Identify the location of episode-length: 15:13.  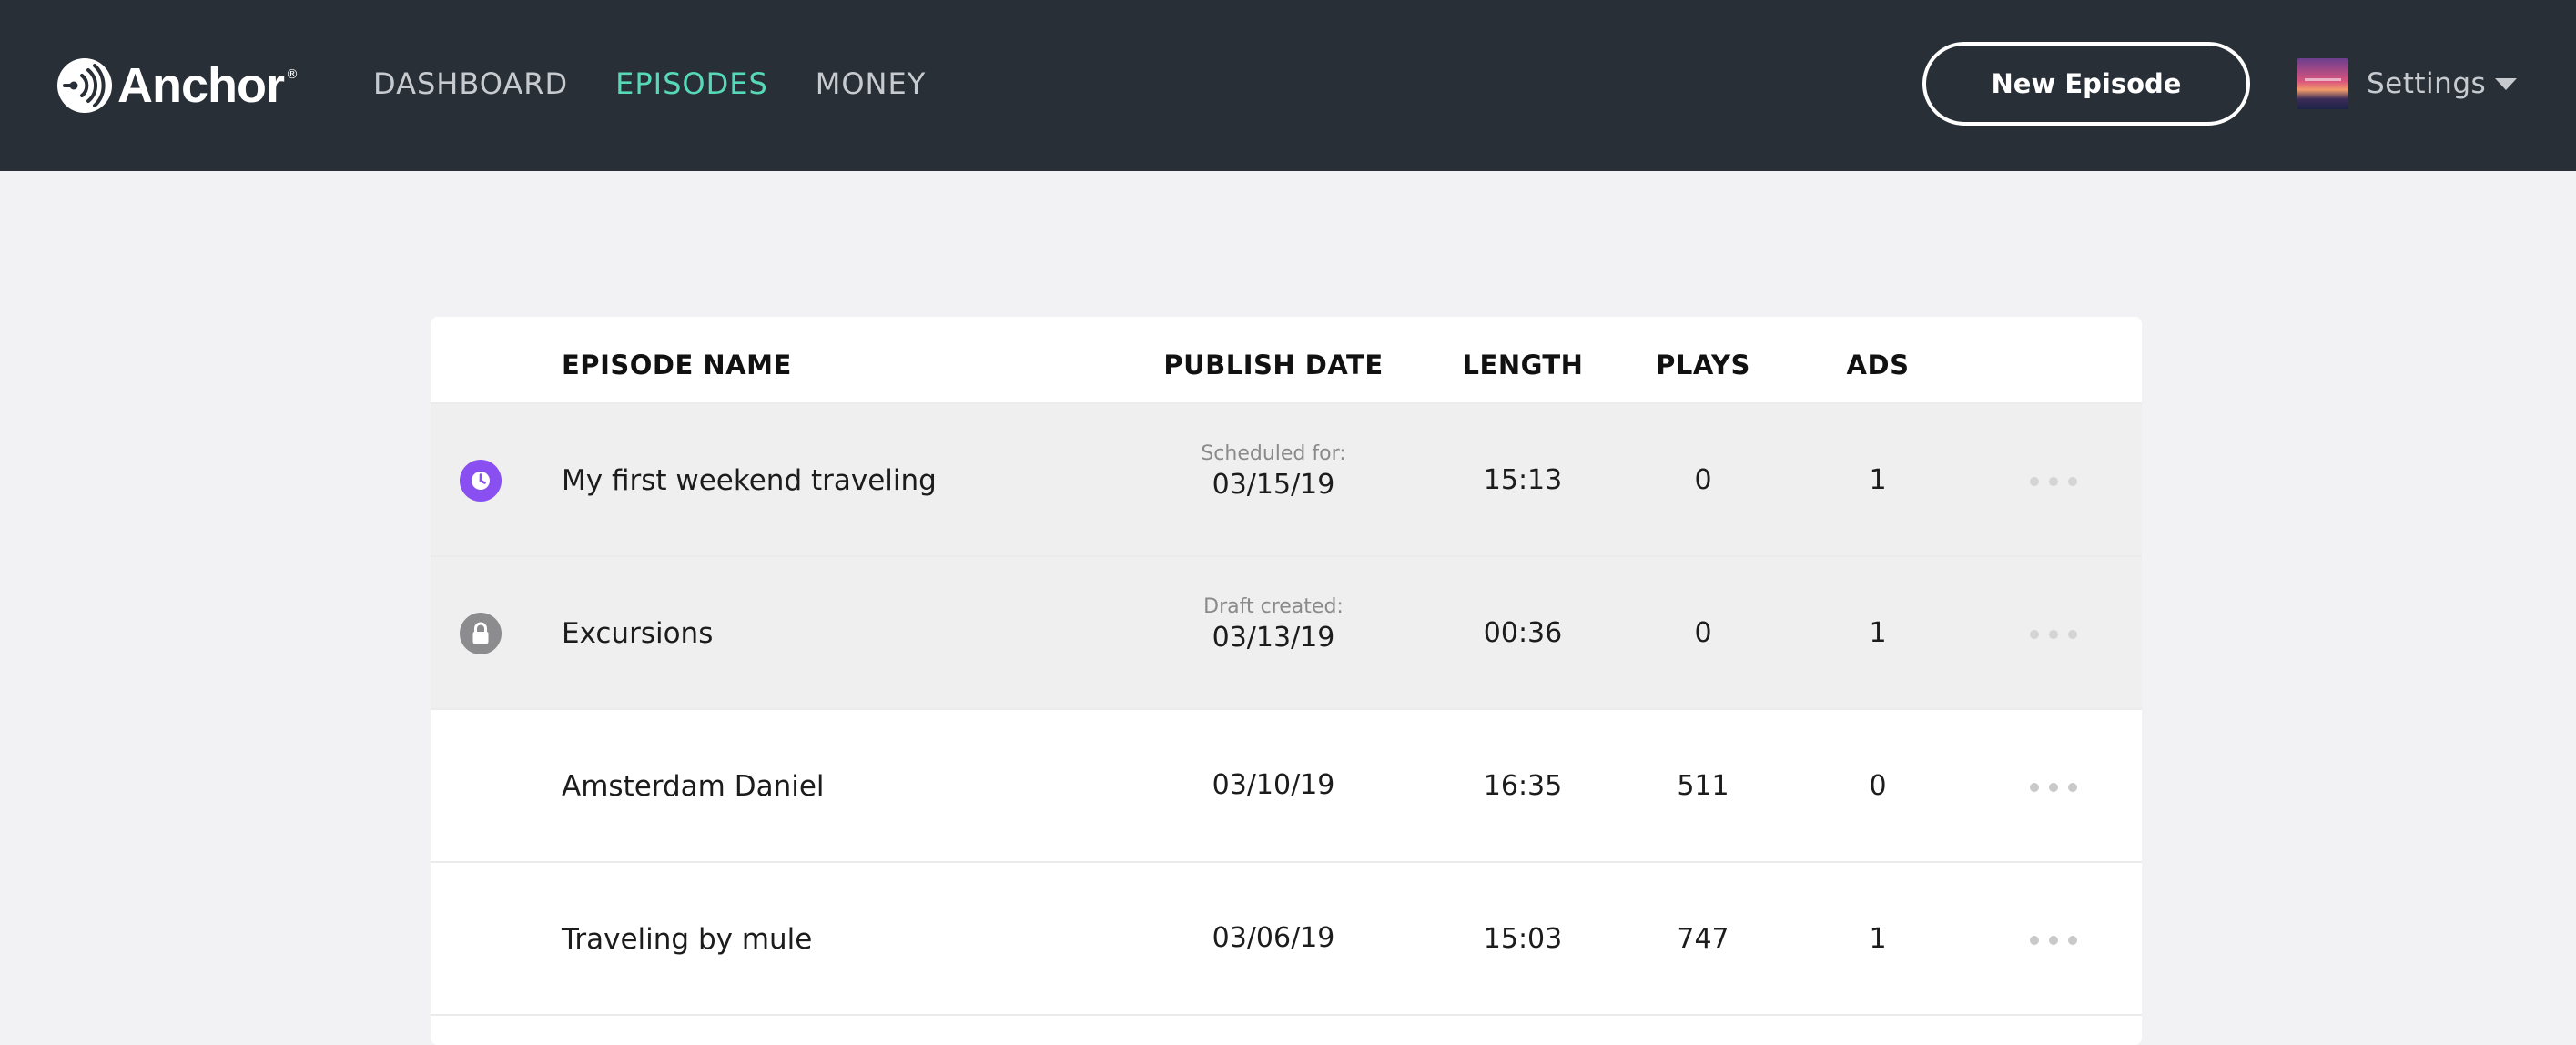
(1523, 480).